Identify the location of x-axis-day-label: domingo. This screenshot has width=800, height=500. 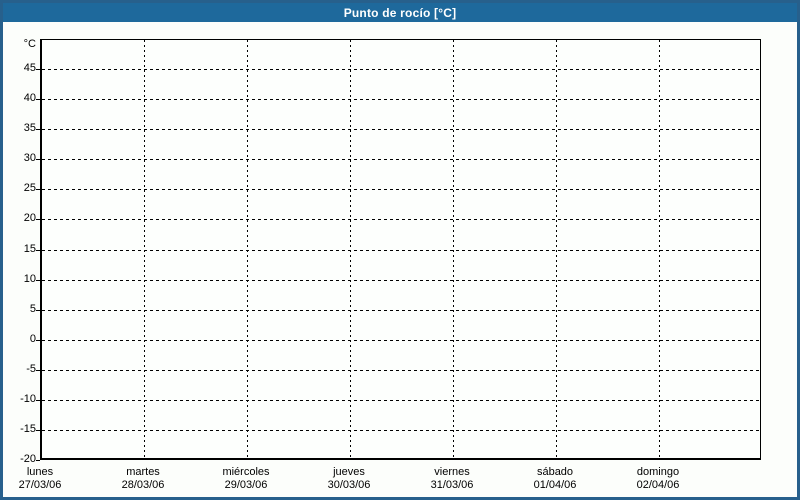
(658, 472).